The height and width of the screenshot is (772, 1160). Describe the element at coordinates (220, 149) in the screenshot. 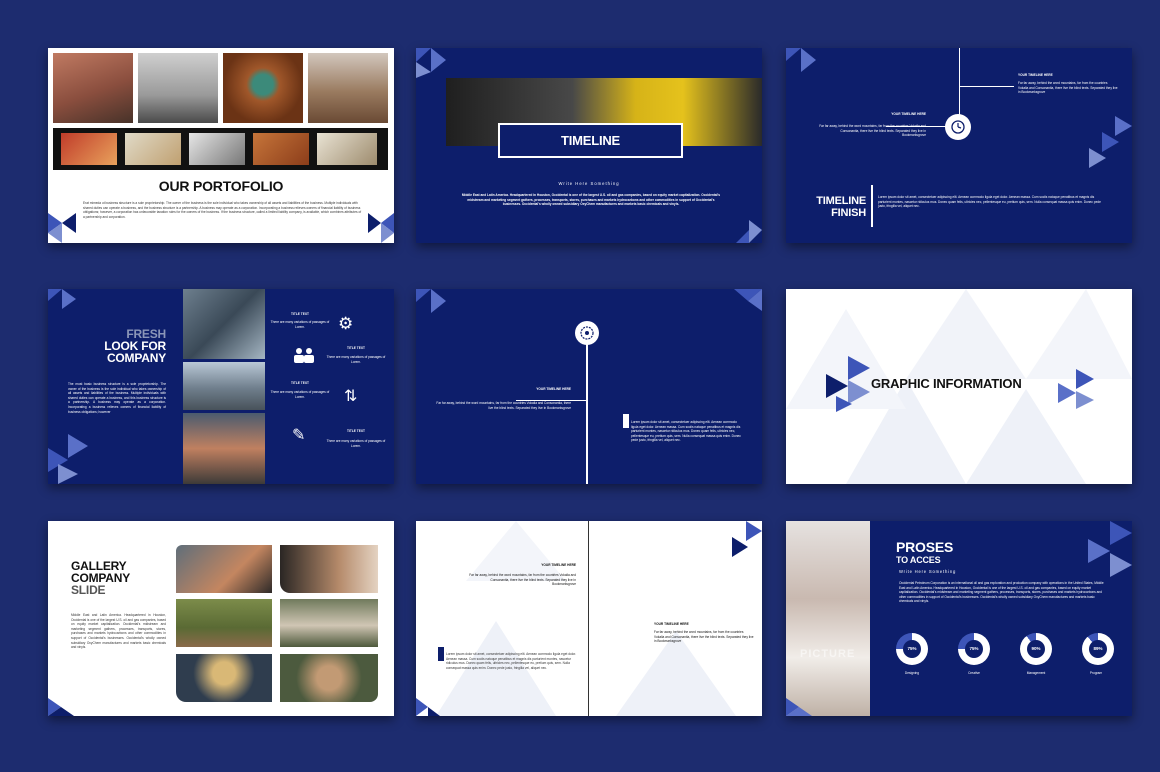

I see `photo-film-strip` at that location.